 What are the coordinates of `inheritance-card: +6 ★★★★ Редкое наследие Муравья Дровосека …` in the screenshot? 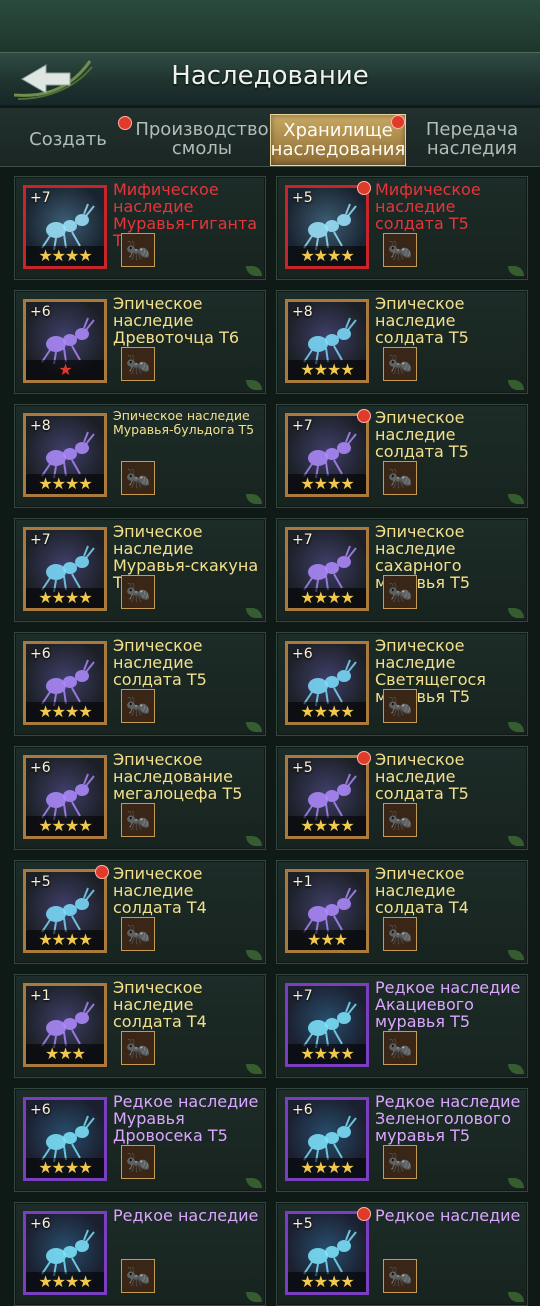 It's located at (140, 1140).